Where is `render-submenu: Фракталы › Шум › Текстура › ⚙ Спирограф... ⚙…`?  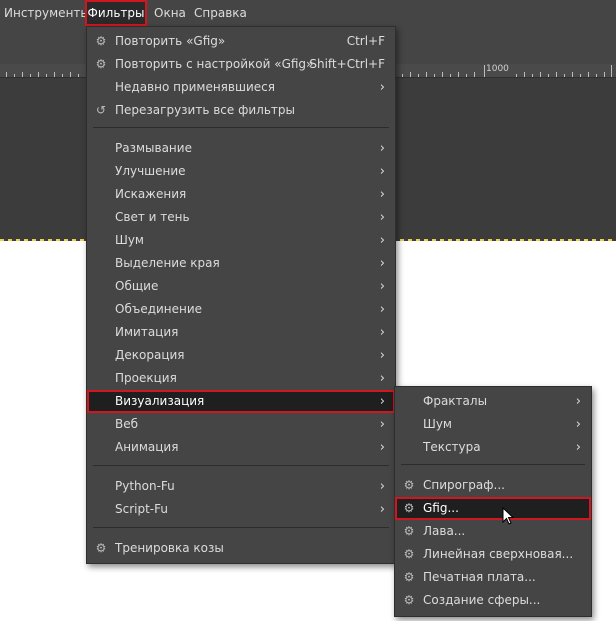 render-submenu: Фракталы › Шум › Текстура › ⚙ Спирограф... ⚙… is located at coordinates (493, 501).